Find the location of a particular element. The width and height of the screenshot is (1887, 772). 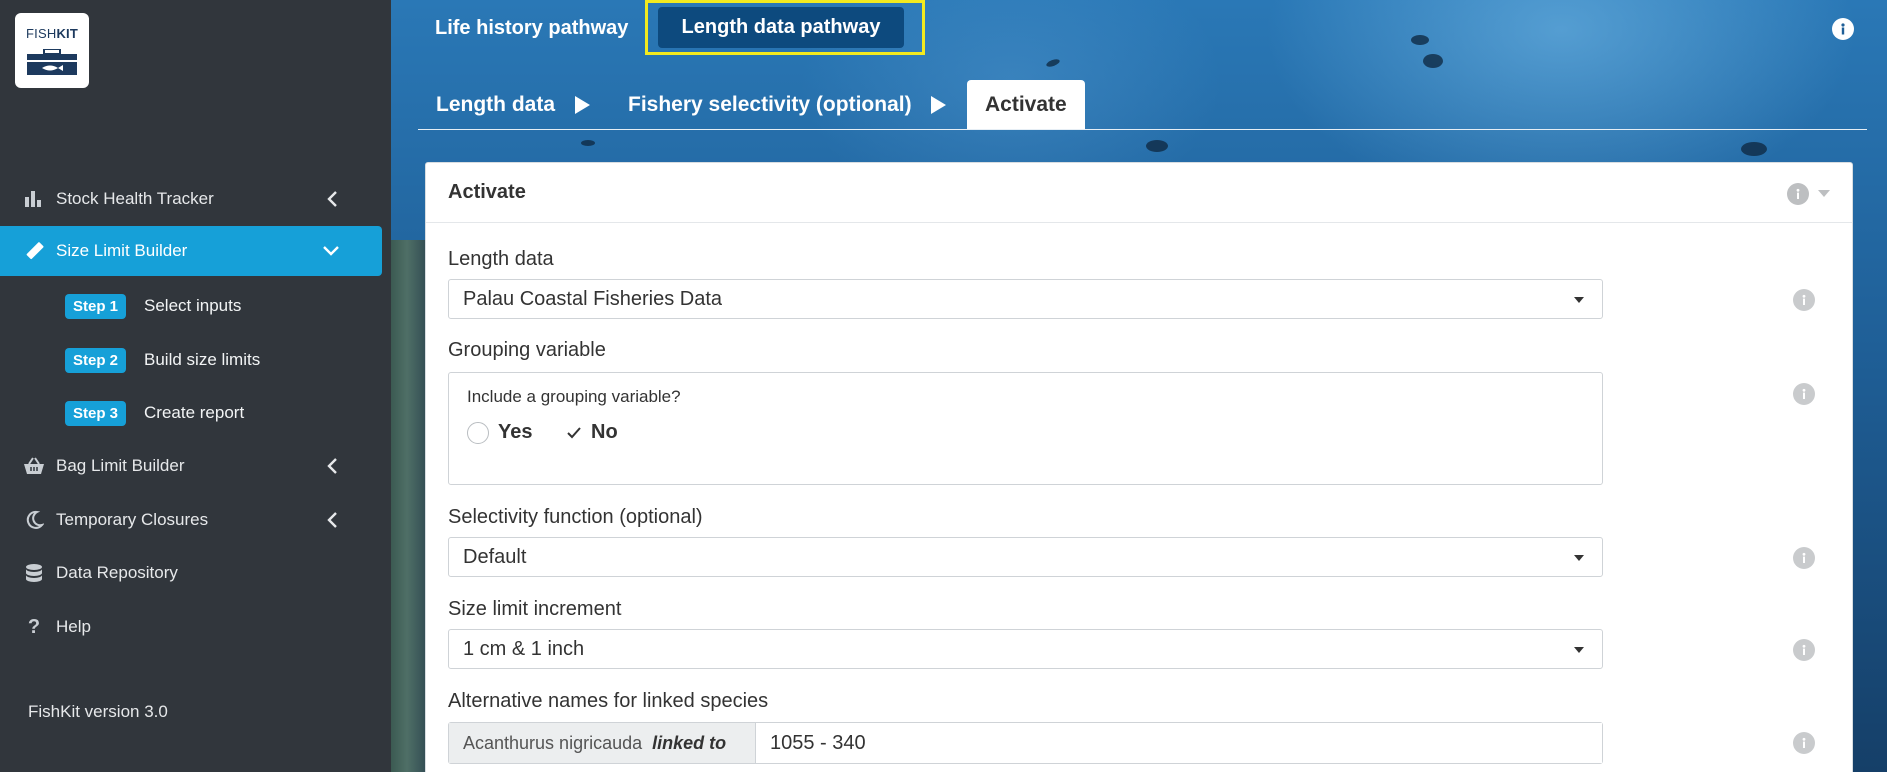

grouping-variable-box: Include a grouping variable? Yes No is located at coordinates (1025, 428).